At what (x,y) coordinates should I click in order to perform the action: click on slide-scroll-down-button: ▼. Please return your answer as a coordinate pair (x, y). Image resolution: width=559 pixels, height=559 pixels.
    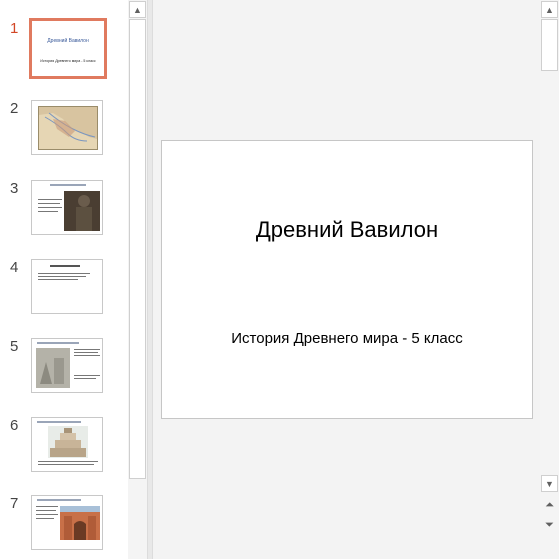
    Looking at the image, I should click on (549, 483).